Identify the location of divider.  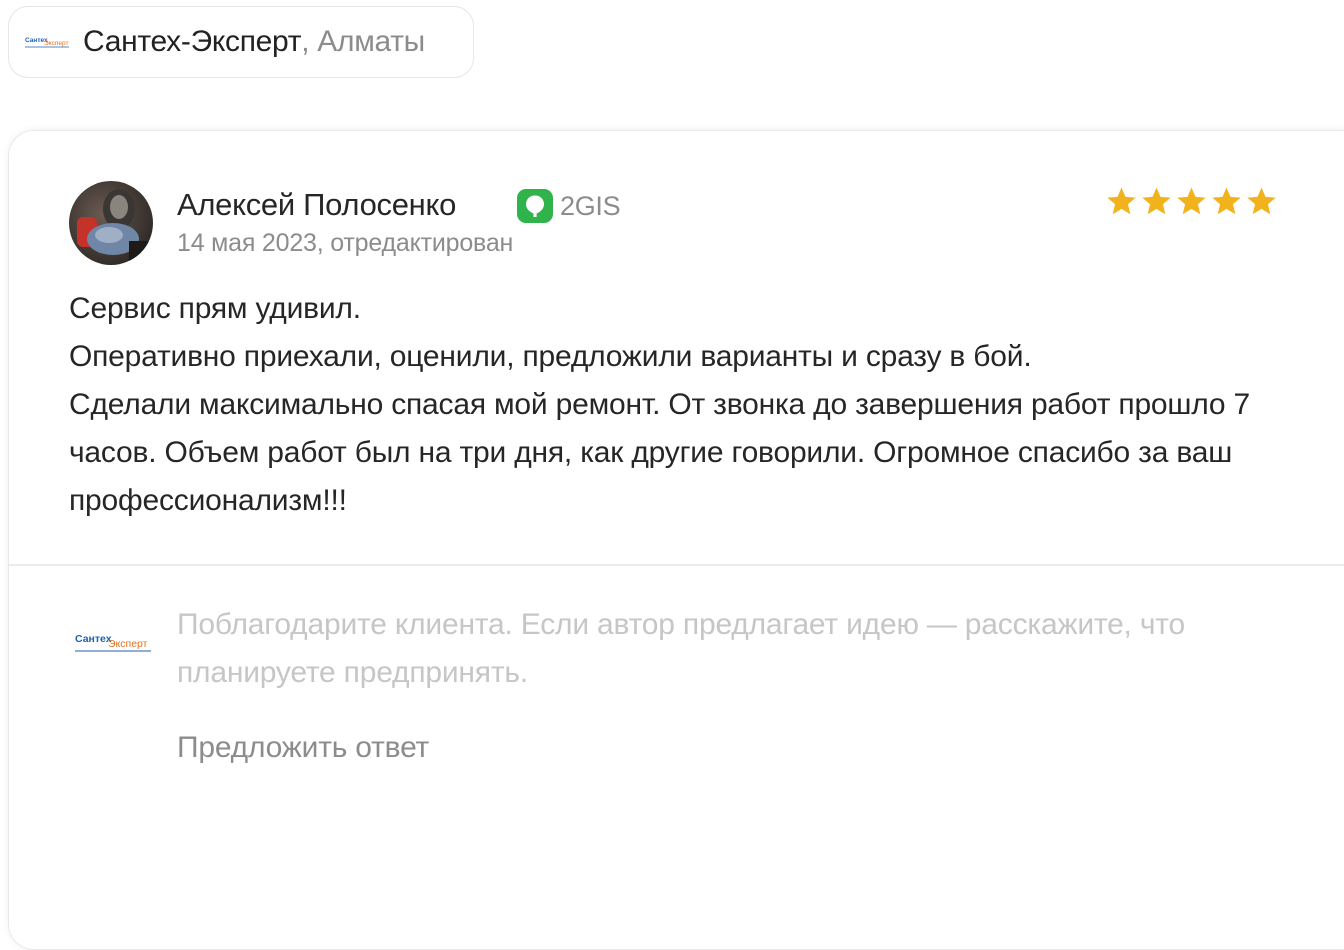
(676, 565).